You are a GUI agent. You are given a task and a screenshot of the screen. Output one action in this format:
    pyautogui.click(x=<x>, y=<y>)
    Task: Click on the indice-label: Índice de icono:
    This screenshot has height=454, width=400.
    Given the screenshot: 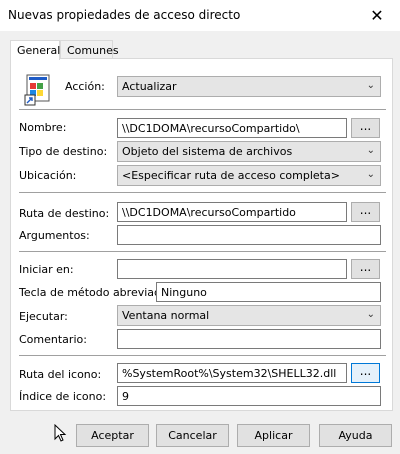 What is the action you would take?
    pyautogui.click(x=63, y=396)
    